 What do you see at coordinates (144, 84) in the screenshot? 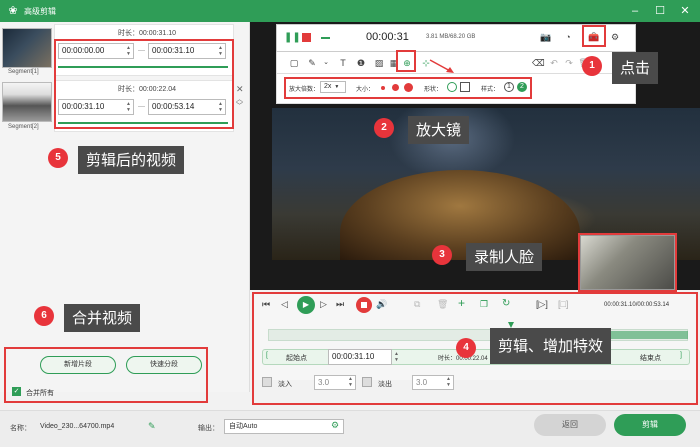
I see `segments-highlight` at bounding box center [144, 84].